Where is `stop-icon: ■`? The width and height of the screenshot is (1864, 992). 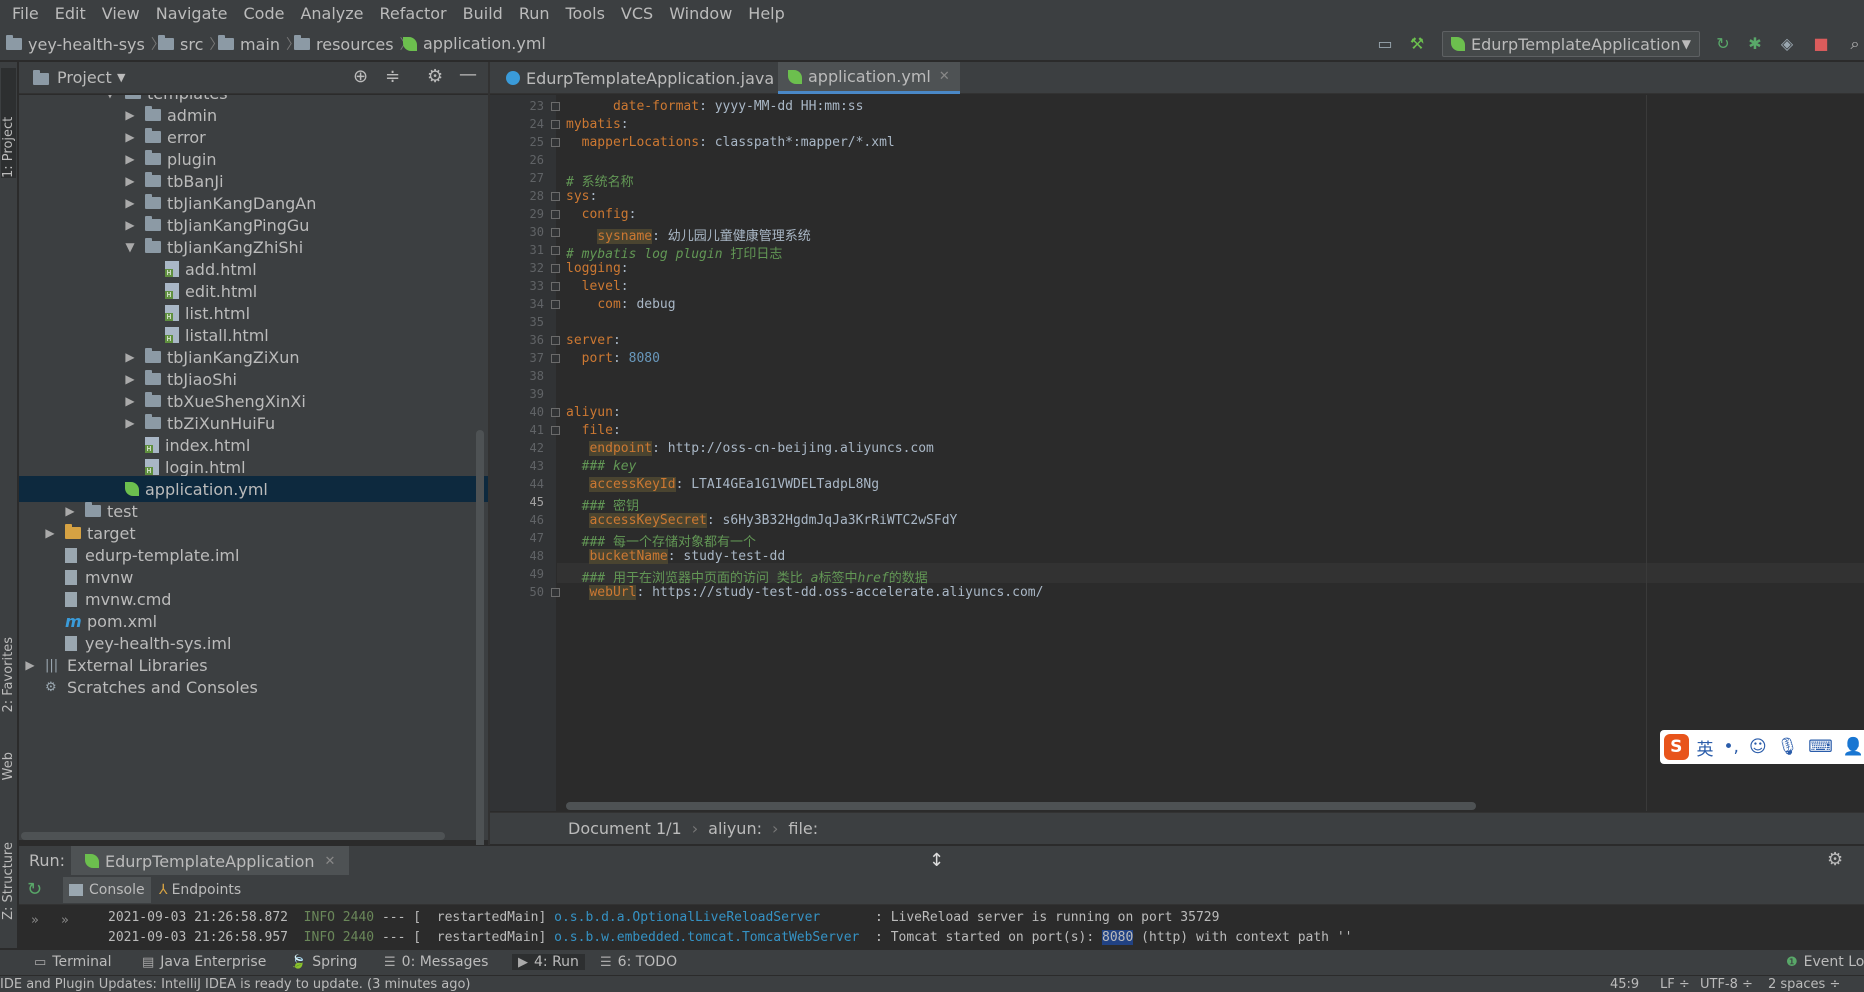 stop-icon: ■ is located at coordinates (1821, 44).